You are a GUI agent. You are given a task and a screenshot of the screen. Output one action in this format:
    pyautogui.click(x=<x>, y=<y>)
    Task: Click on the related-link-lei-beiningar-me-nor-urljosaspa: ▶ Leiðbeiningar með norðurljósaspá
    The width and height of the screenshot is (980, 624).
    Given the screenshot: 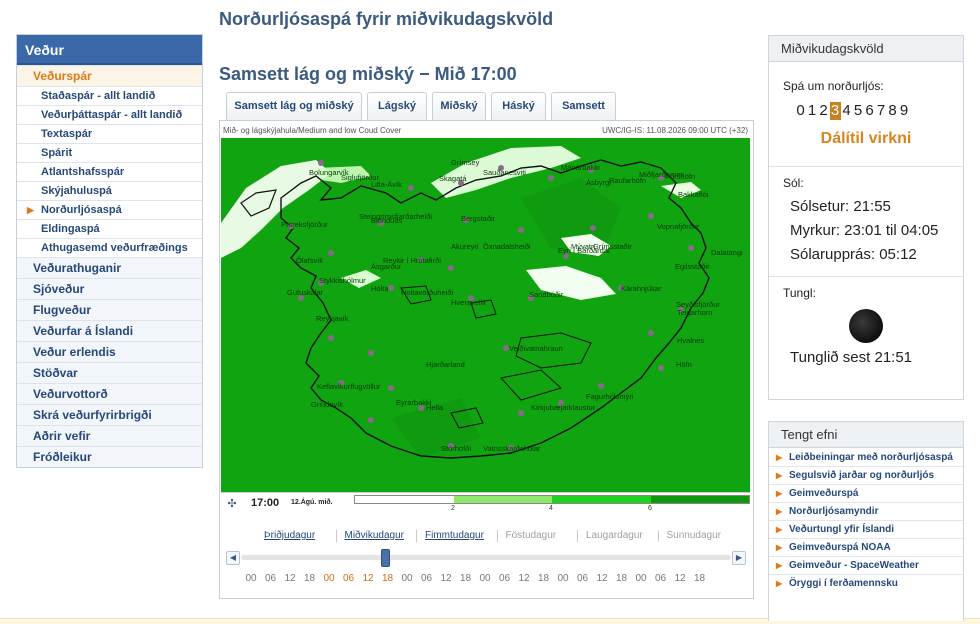 What is the action you would take?
    pyautogui.click(x=866, y=457)
    